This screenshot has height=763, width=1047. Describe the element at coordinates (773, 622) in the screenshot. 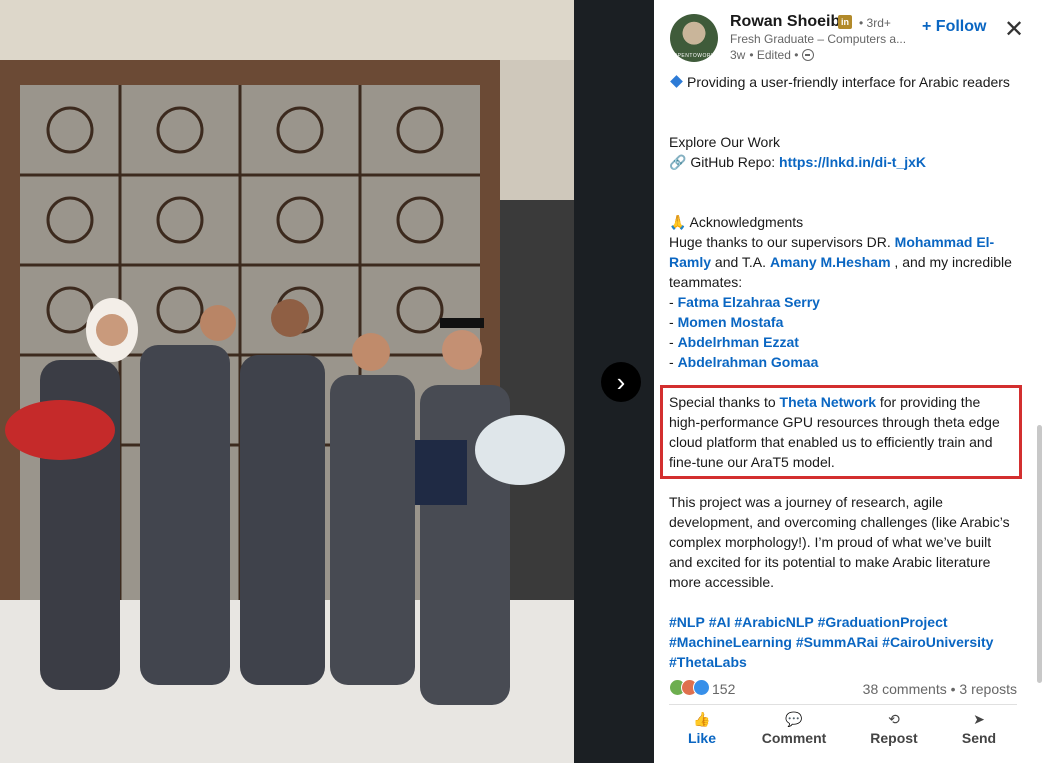

I see `hashtag-link: #ArabicNLP` at that location.